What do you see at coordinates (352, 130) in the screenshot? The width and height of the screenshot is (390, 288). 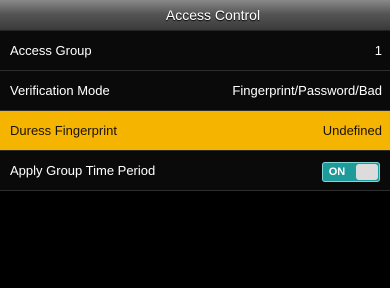 I see `menu-item-value: Undefined` at bounding box center [352, 130].